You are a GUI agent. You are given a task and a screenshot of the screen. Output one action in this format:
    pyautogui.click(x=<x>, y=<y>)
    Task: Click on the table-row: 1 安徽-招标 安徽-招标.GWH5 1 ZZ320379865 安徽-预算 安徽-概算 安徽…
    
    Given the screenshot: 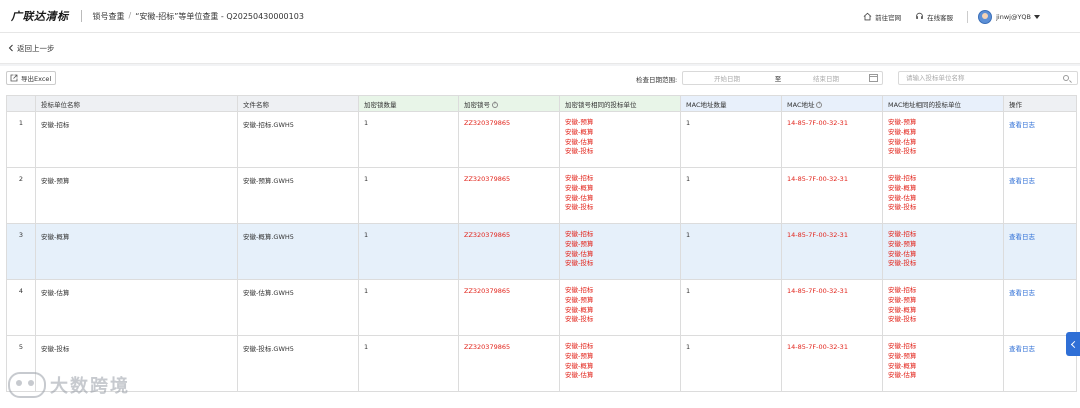 What is the action you would take?
    pyautogui.click(x=541, y=139)
    